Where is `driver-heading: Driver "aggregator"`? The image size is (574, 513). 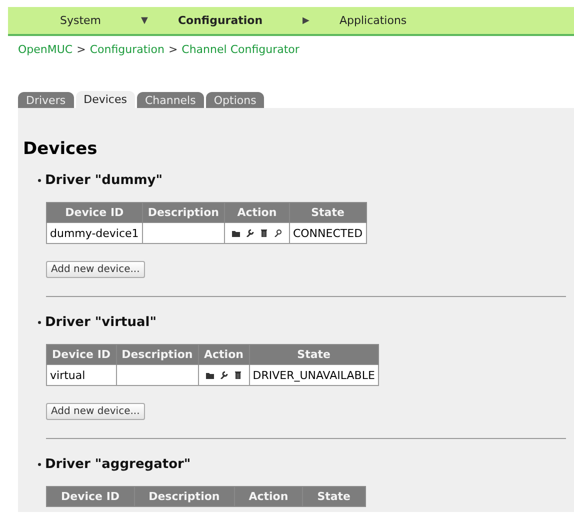
driver-heading: Driver "aggregator" is located at coordinates (118, 464).